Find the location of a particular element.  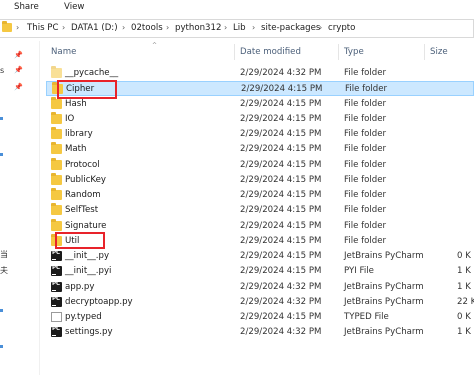

file-row: library 2/29/2024 4:15 PM File folder is located at coordinates (260, 134).